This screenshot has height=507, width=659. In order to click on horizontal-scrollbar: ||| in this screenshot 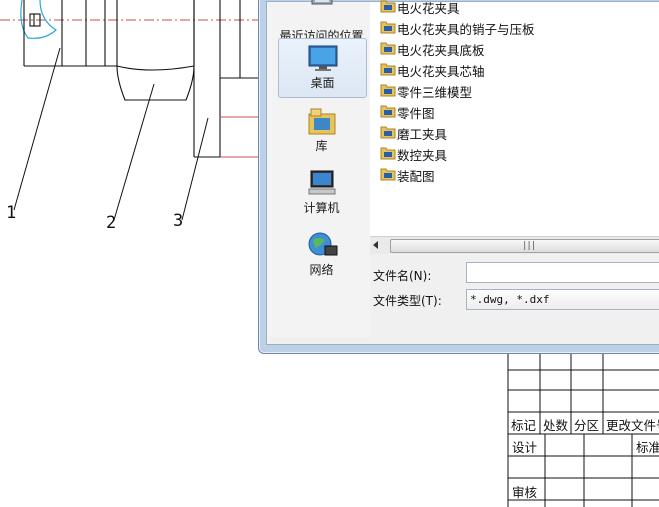, I will do `click(514, 245)`.